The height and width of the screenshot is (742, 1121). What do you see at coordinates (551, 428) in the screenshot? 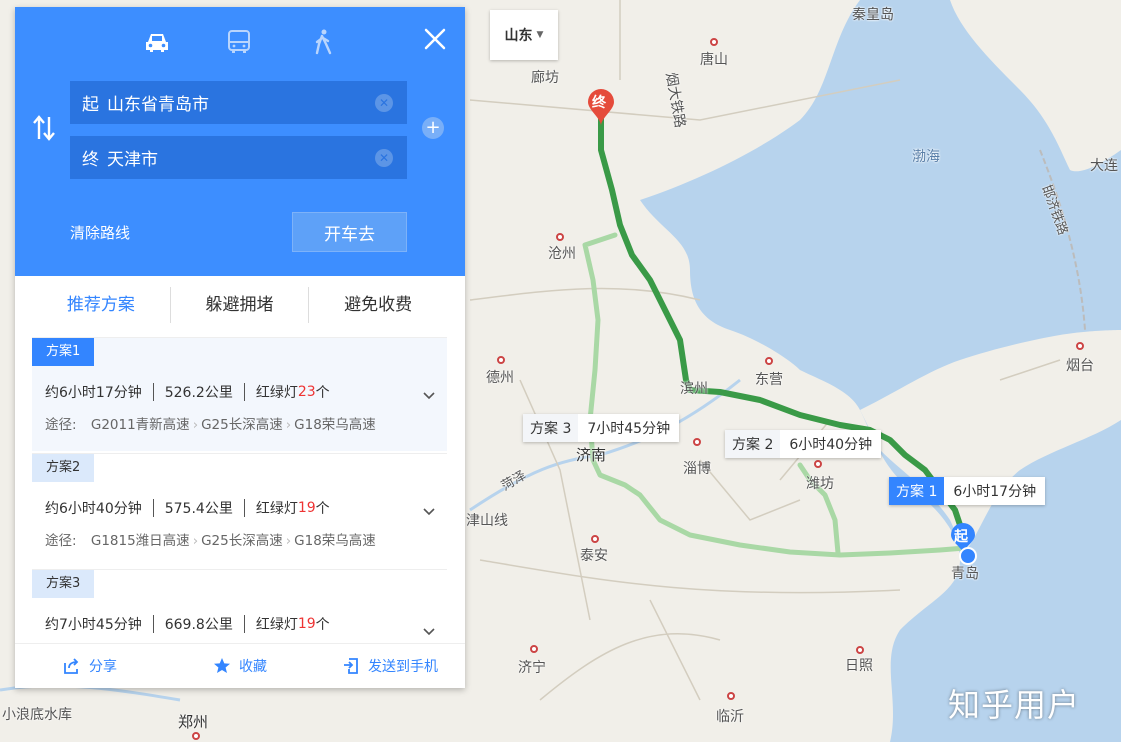
I see `route-tag-key: 方案 3` at bounding box center [551, 428].